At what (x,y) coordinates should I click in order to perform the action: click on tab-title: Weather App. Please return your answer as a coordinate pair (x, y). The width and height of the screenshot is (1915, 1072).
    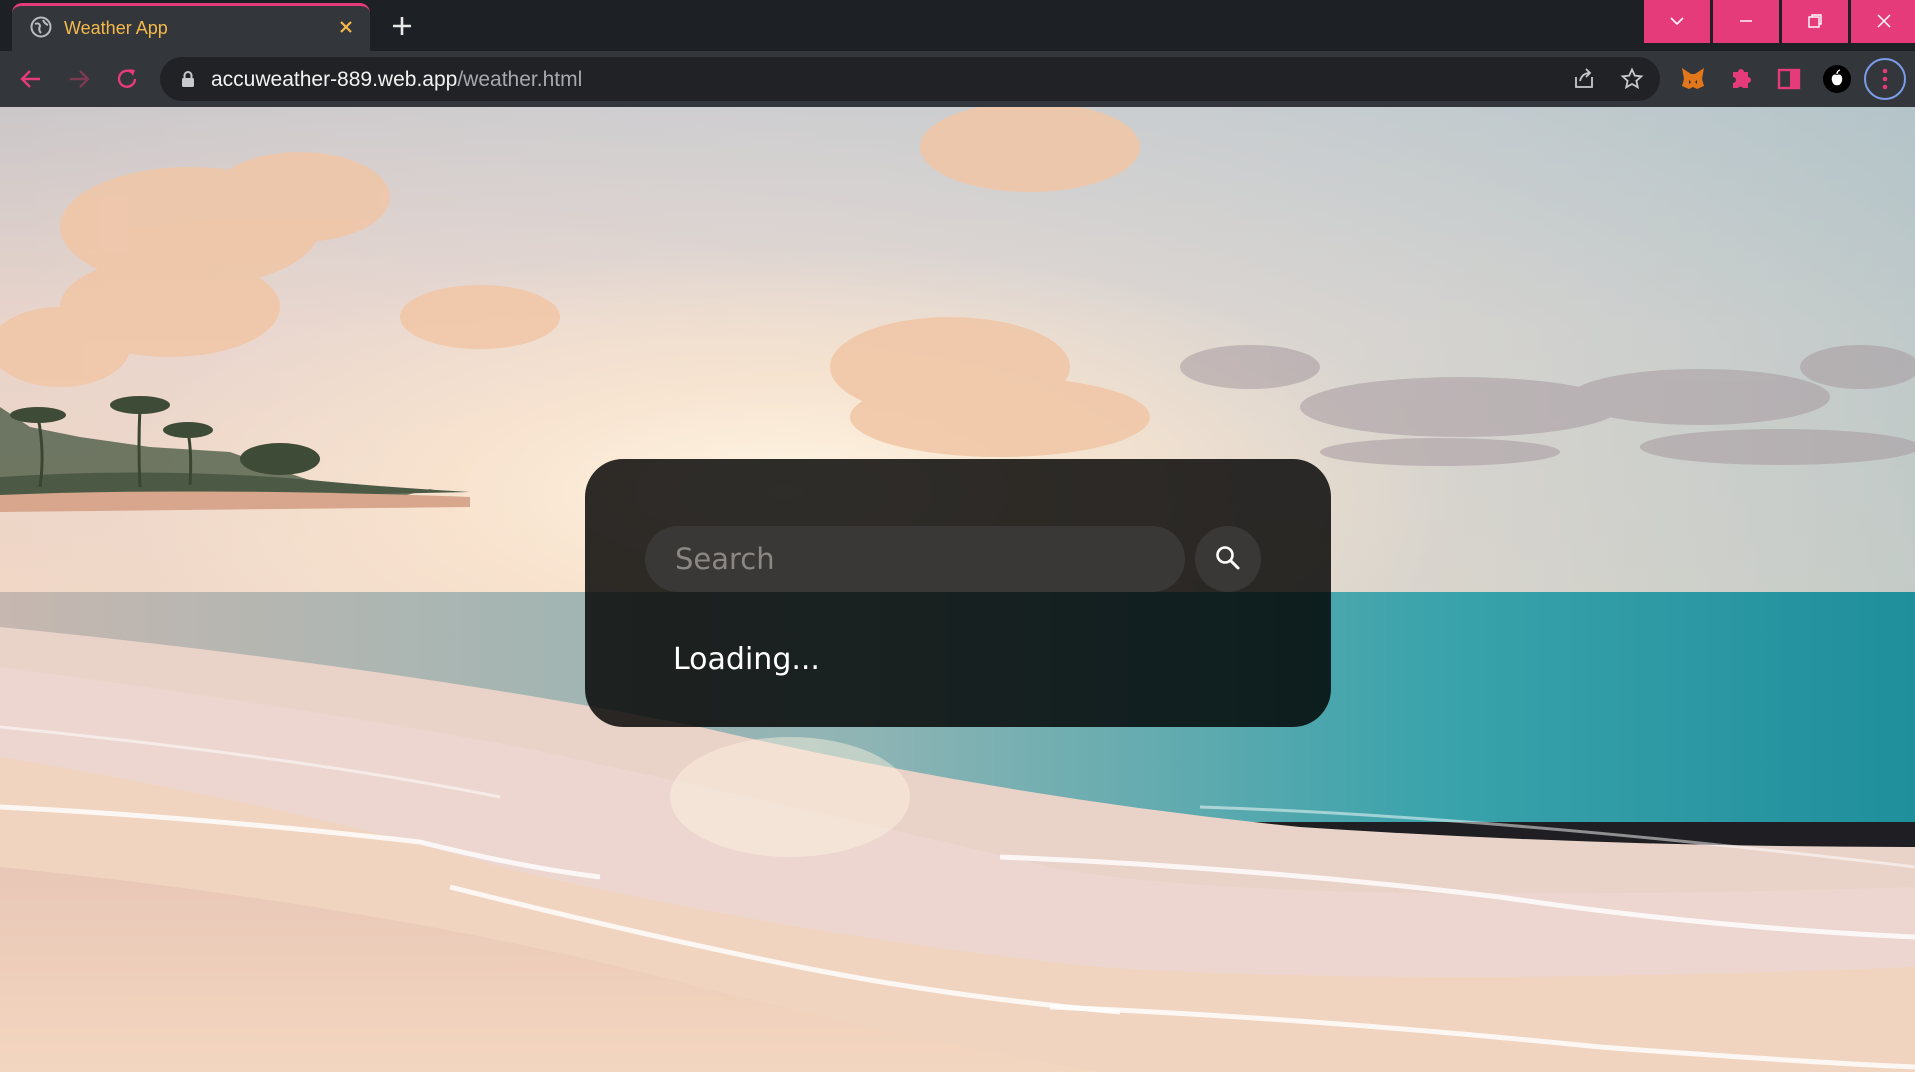
    Looking at the image, I should click on (116, 28).